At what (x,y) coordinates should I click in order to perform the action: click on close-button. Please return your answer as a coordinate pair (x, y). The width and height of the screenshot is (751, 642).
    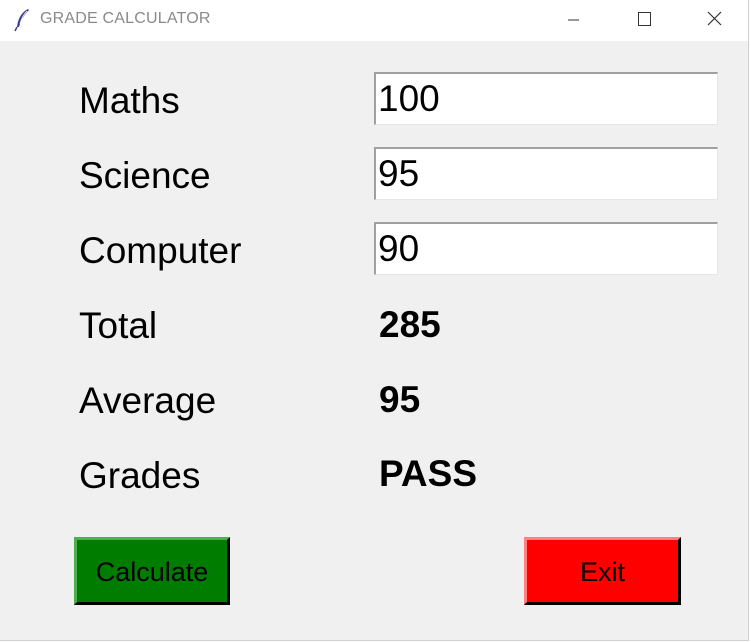
    Looking at the image, I should click on (713, 20).